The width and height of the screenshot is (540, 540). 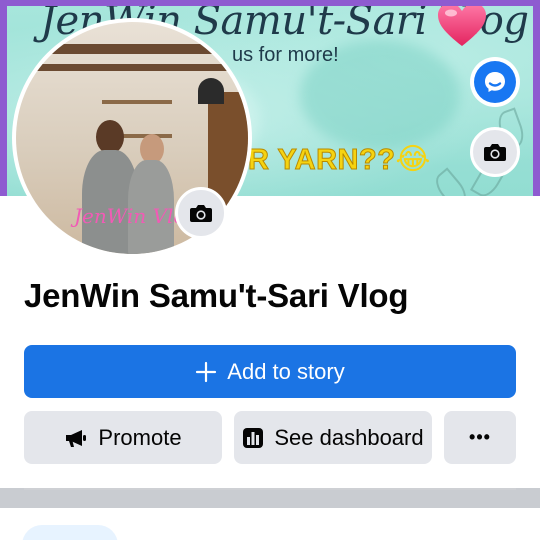 I want to click on promote-button: Promote, so click(x=123, y=437).